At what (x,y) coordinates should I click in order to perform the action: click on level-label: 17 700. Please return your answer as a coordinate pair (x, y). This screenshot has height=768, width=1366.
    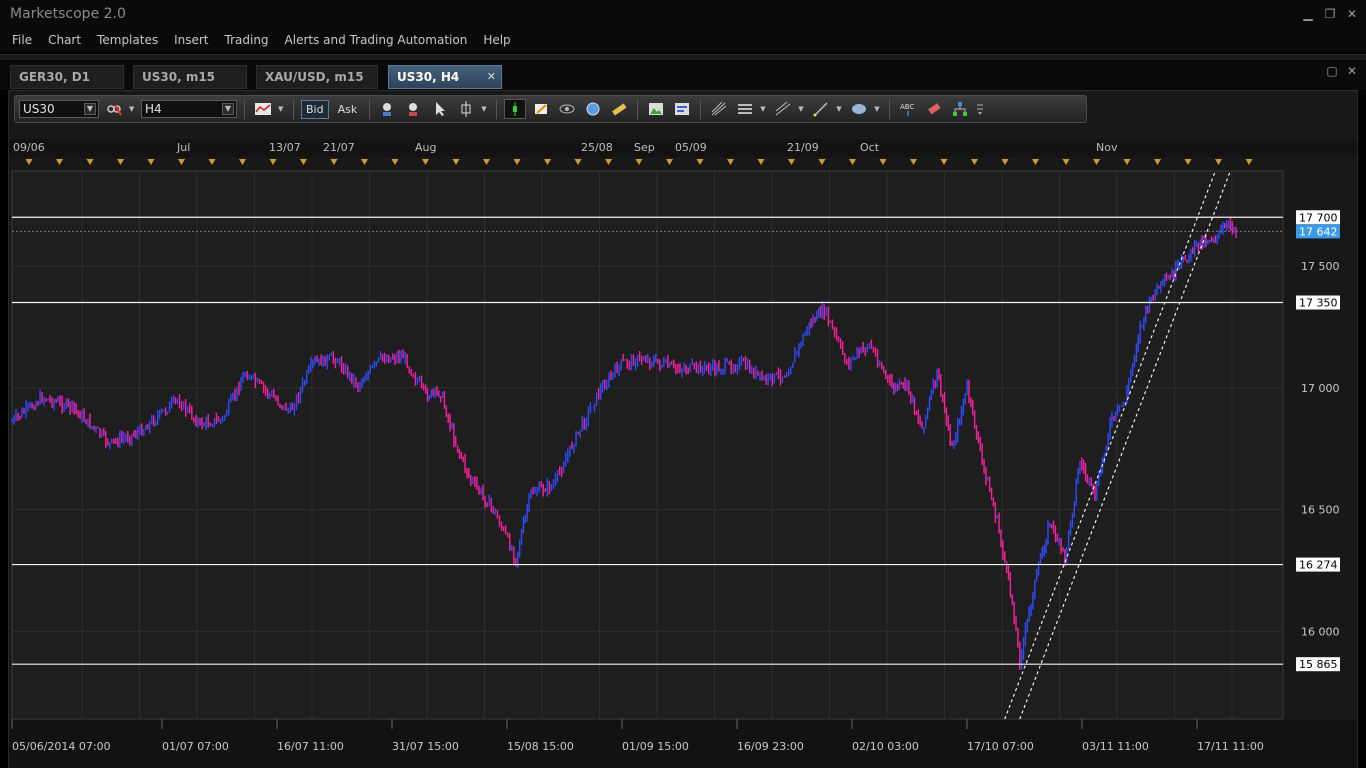
    Looking at the image, I should click on (1318, 217).